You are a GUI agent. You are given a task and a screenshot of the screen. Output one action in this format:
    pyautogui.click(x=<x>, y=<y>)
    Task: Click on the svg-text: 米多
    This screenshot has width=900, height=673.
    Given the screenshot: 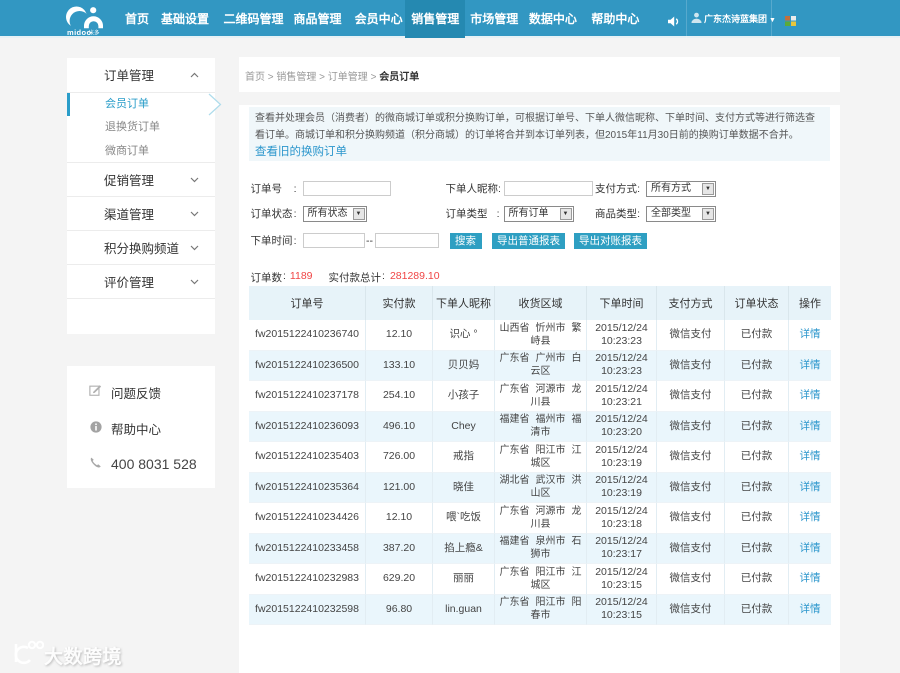 What is the action you would take?
    pyautogui.click(x=95, y=33)
    